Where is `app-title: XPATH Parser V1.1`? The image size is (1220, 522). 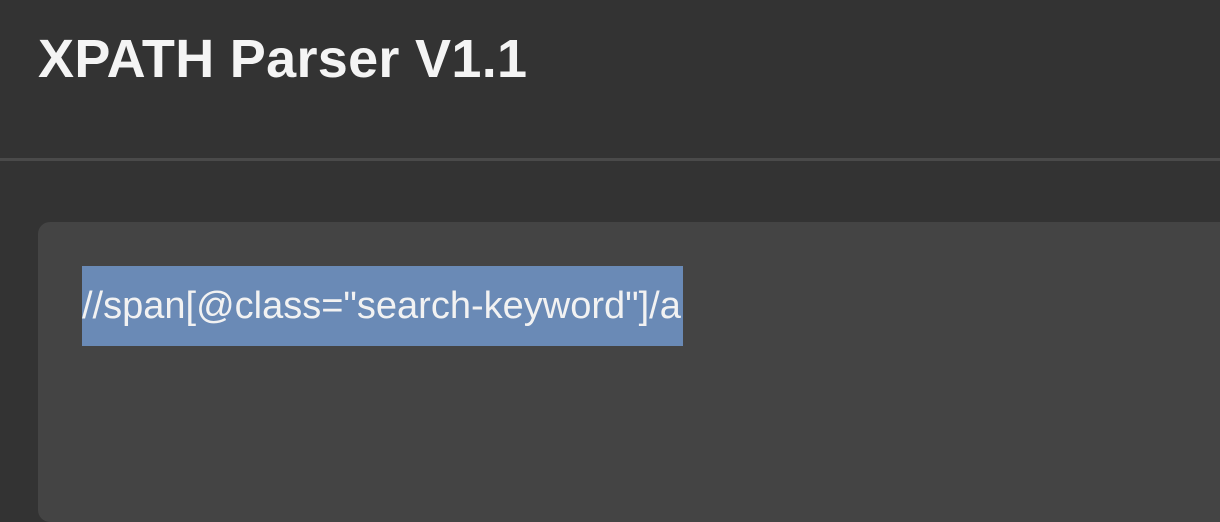 app-title: XPATH Parser V1.1 is located at coordinates (283, 59).